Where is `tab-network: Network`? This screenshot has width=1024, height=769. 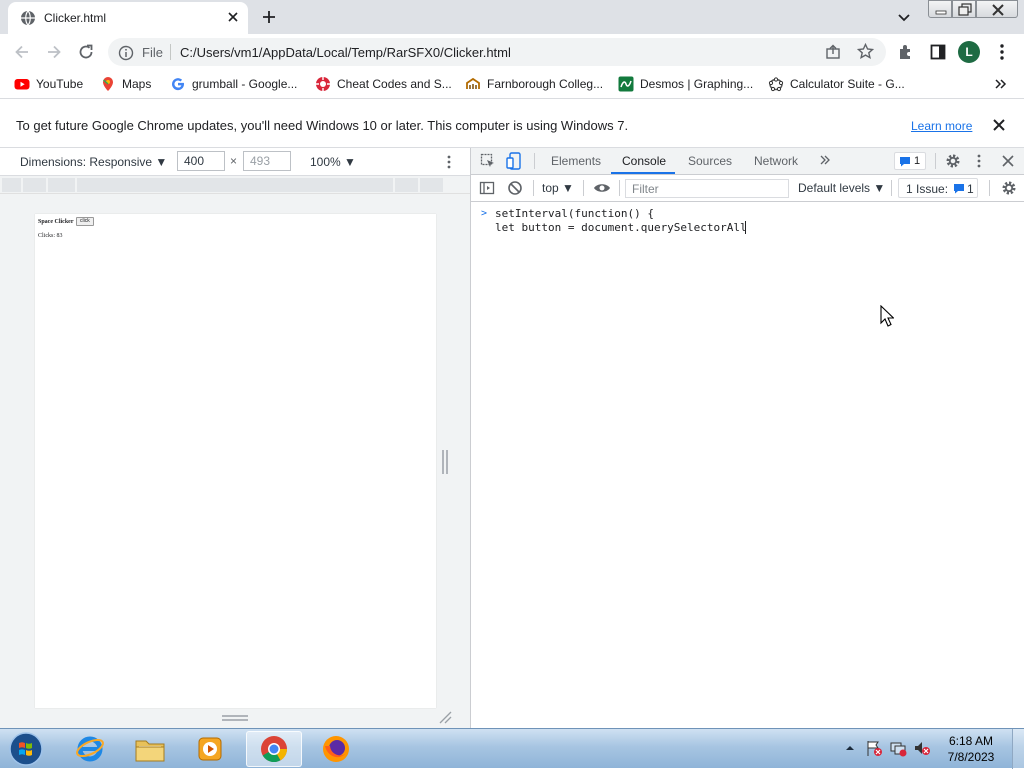 tab-network: Network is located at coordinates (776, 161).